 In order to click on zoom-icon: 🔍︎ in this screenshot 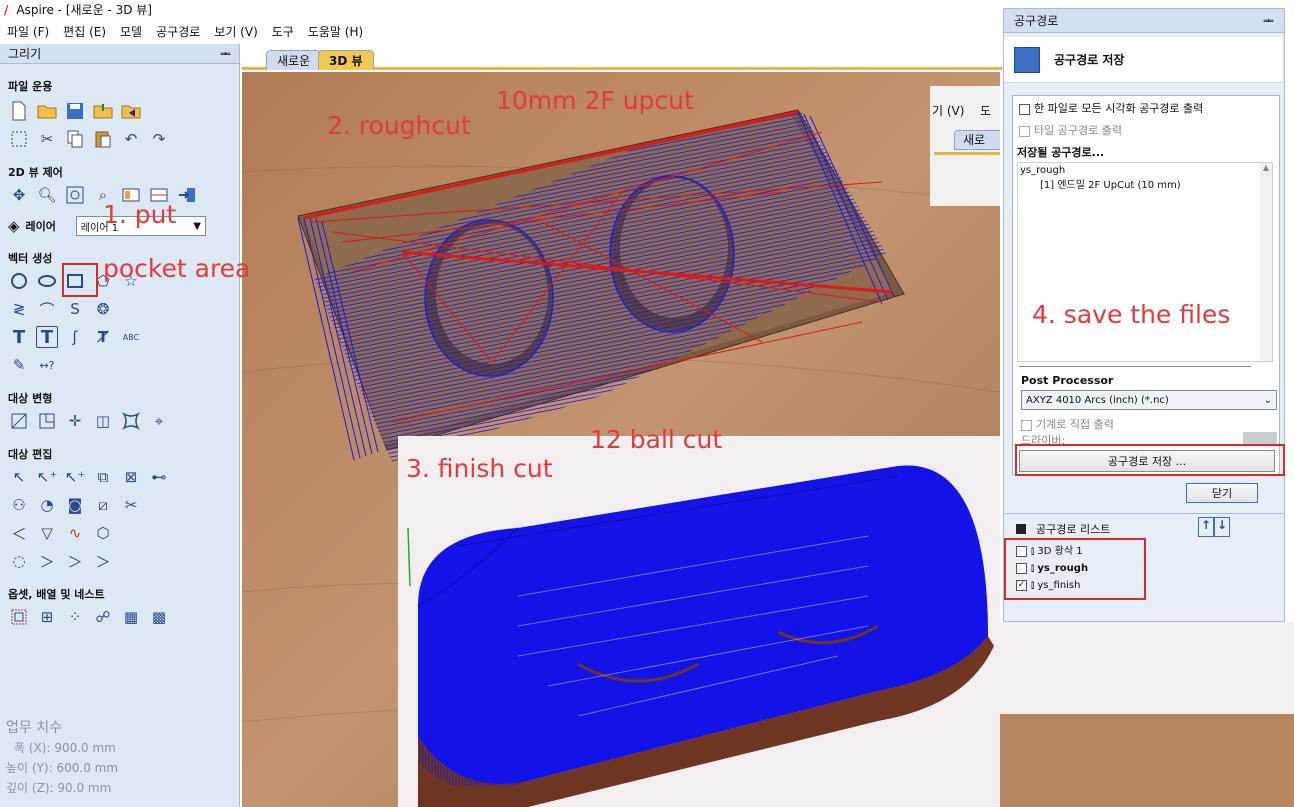, I will do `click(47, 195)`.